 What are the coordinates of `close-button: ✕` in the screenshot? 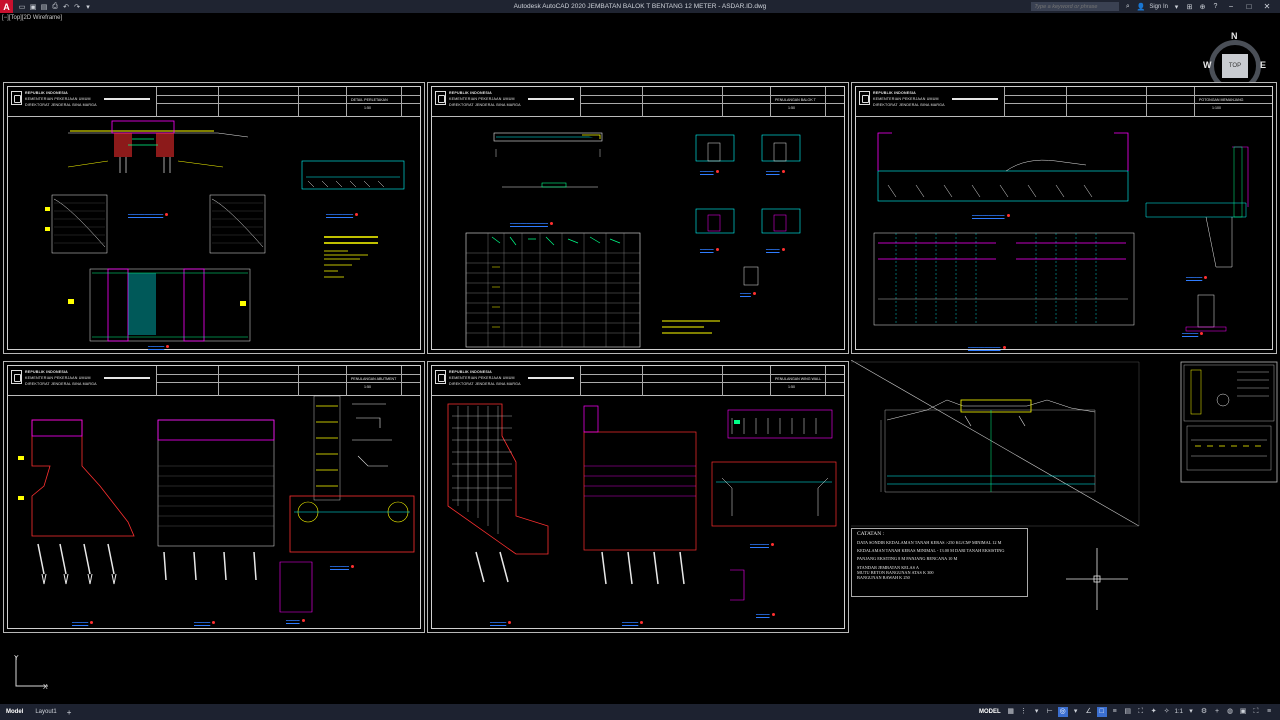 It's located at (1267, 6).